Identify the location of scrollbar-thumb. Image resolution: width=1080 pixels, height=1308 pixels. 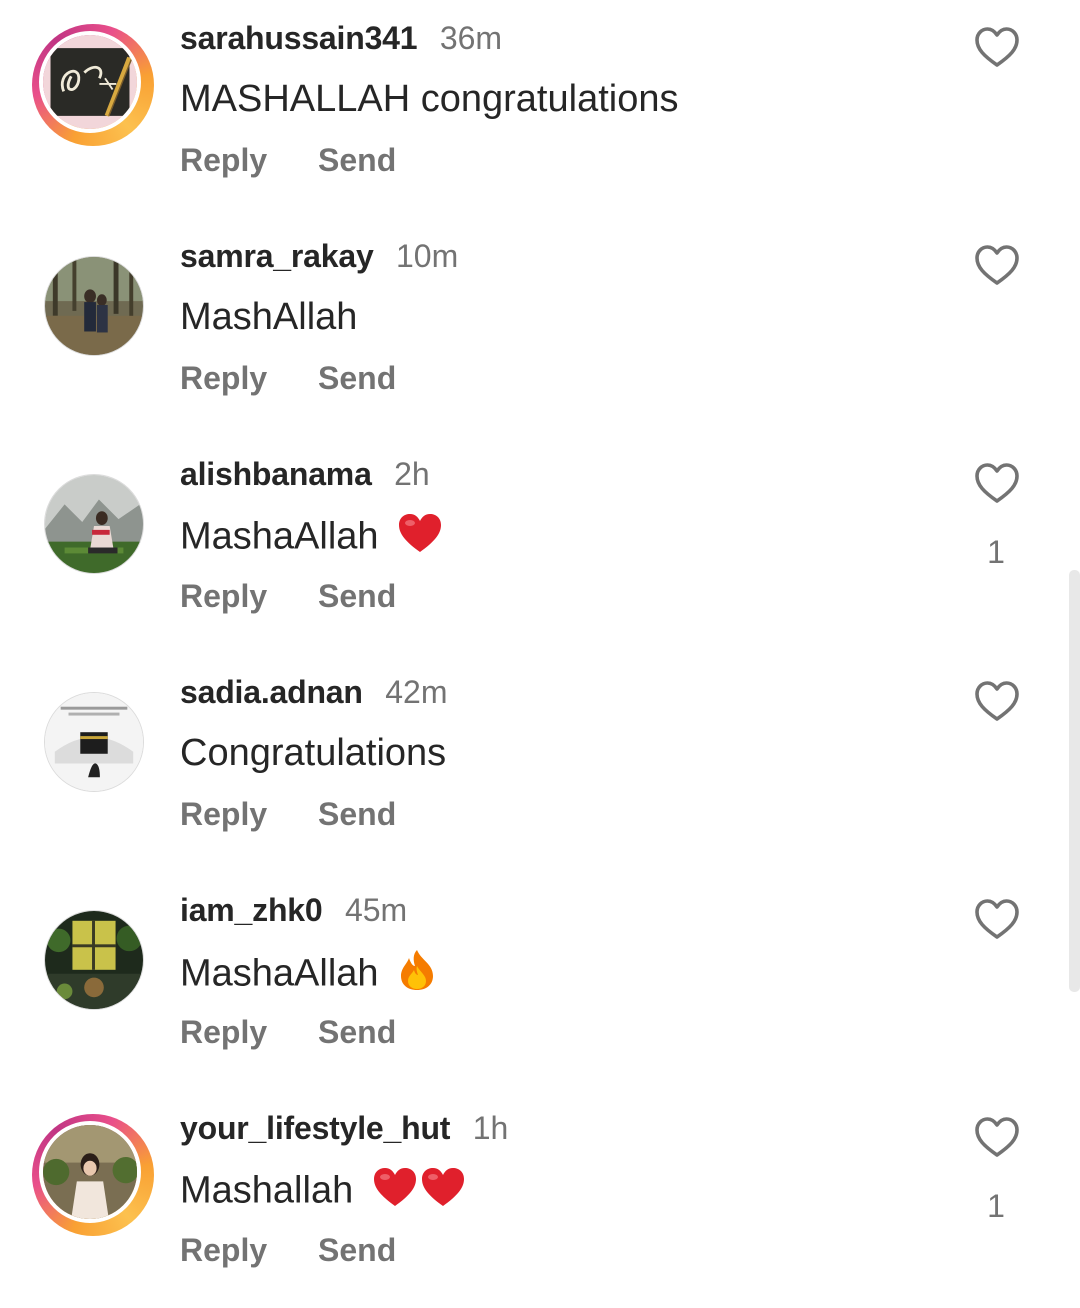
(1074, 781).